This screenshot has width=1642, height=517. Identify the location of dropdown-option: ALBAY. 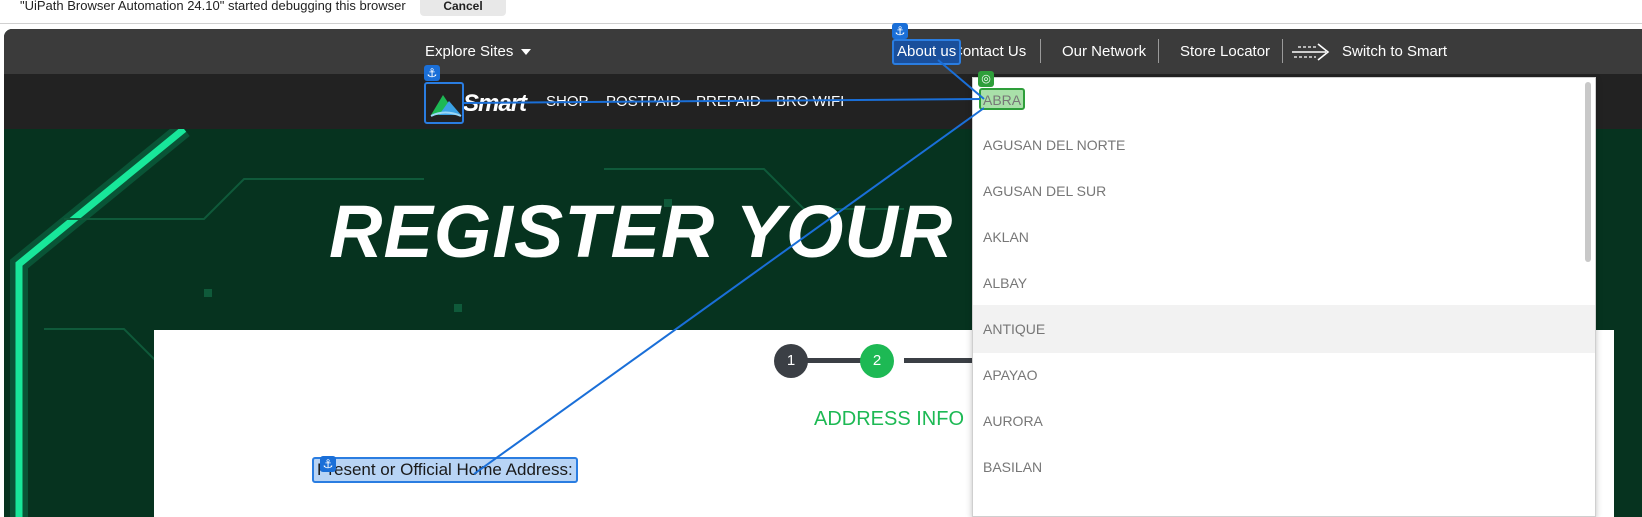
(1284, 283).